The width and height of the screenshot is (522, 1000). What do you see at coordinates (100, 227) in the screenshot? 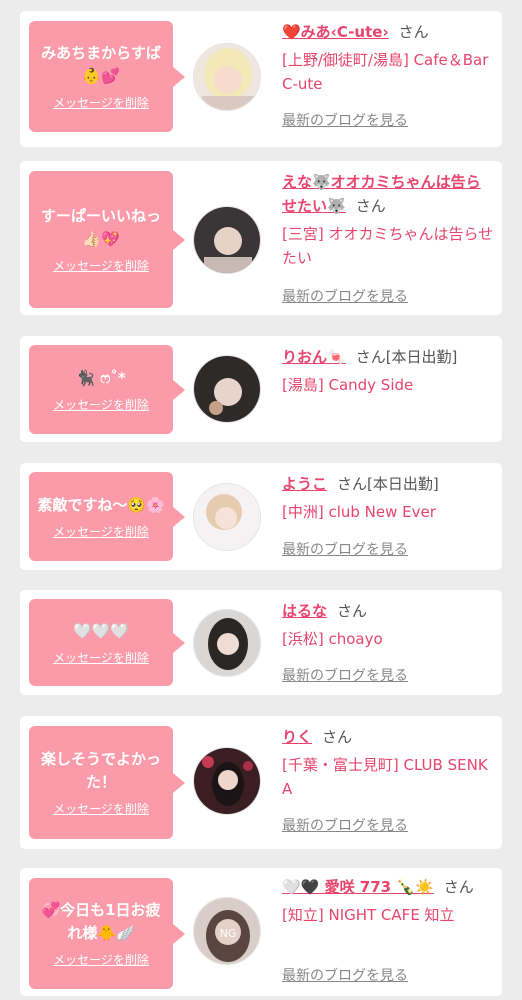
I see `message-text: すーぱーいいねっ👍🏻💖` at bounding box center [100, 227].